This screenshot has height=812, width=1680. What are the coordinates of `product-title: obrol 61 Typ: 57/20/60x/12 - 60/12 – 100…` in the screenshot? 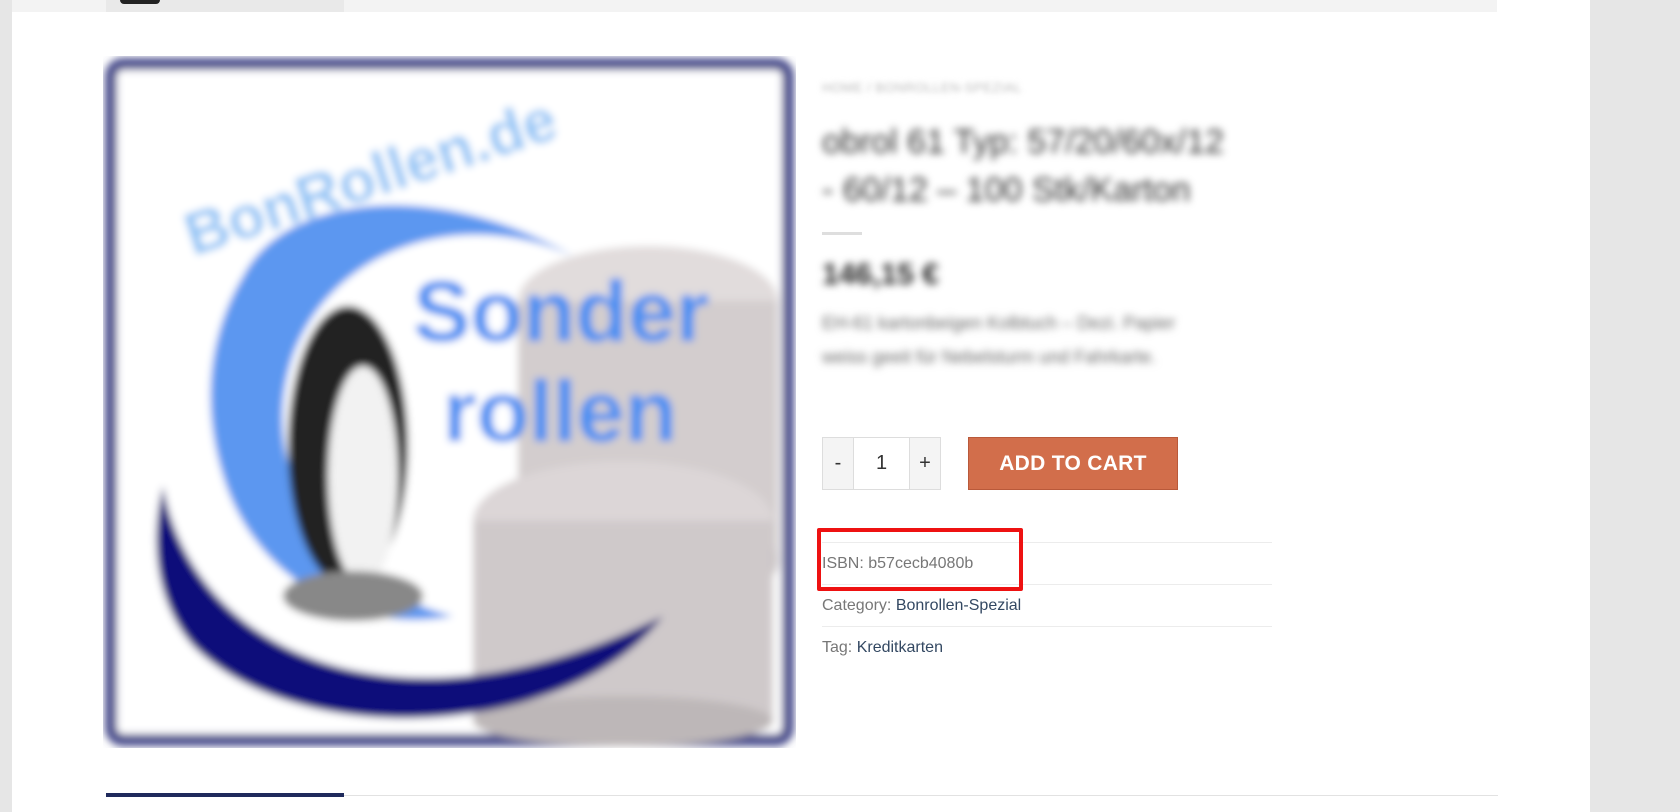 It's located at (1042, 166).